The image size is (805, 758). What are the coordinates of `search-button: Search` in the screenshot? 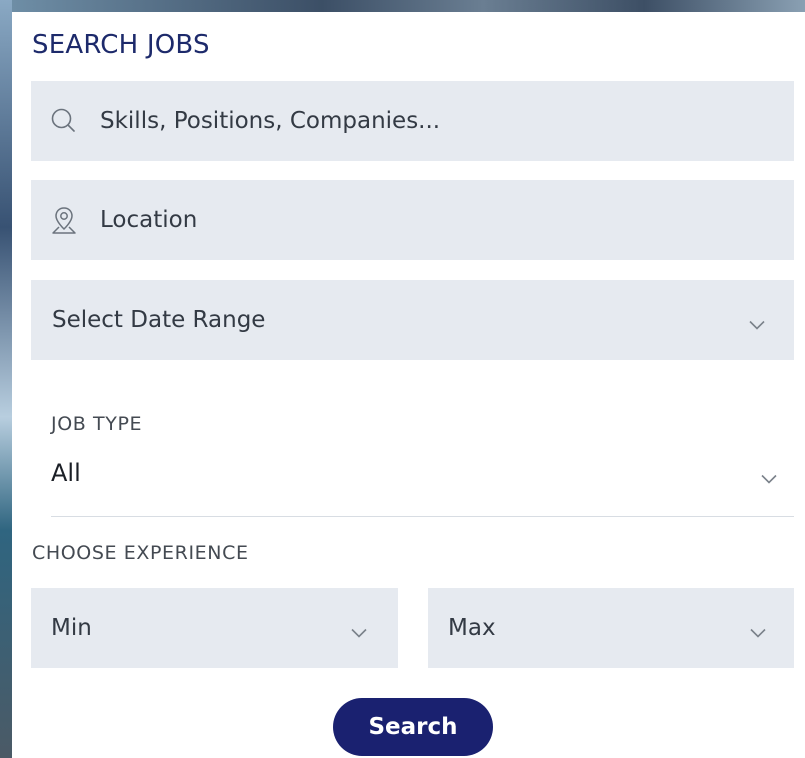 It's located at (413, 727).